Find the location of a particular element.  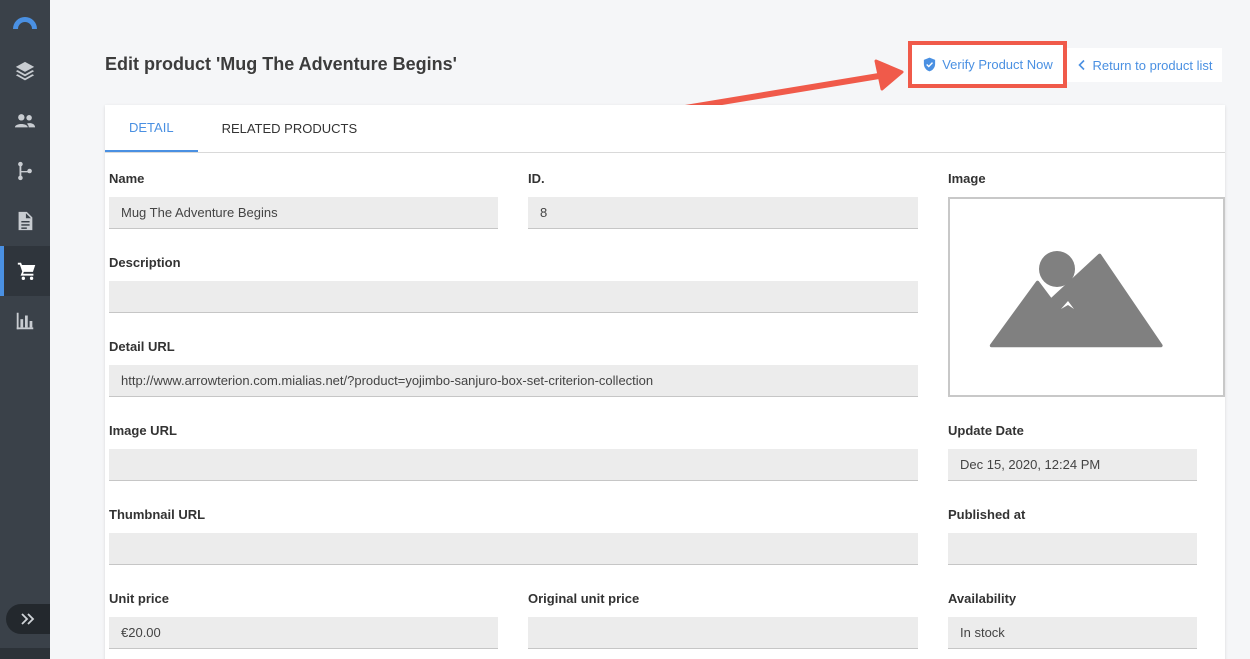

original-unit-price-input is located at coordinates (723, 633).